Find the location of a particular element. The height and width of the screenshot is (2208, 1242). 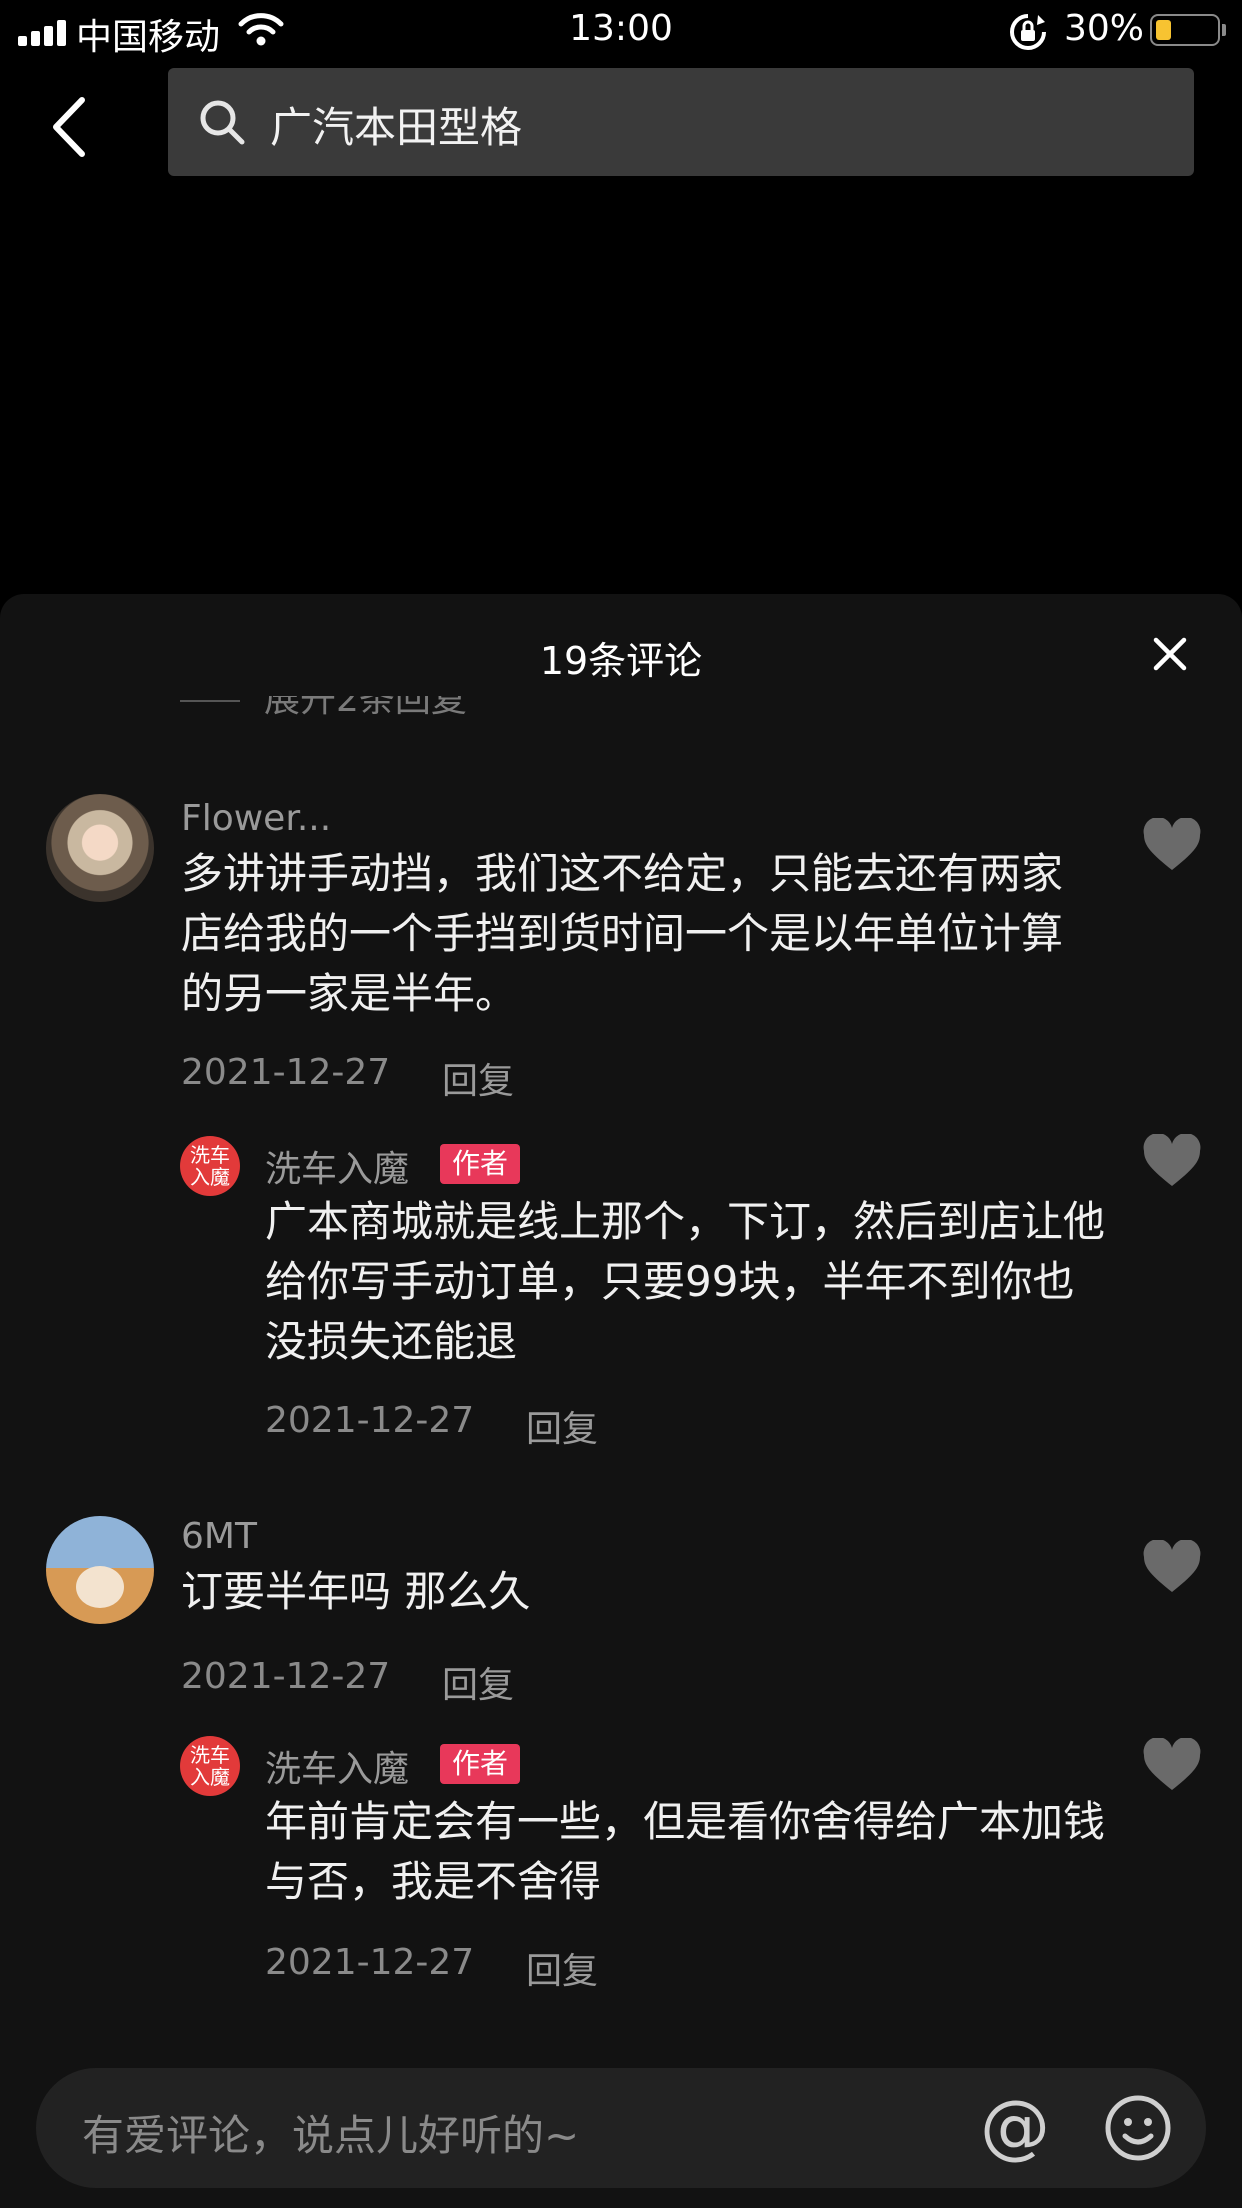

comment-text: 订要半年吗 那么久 is located at coordinates (356, 1591).